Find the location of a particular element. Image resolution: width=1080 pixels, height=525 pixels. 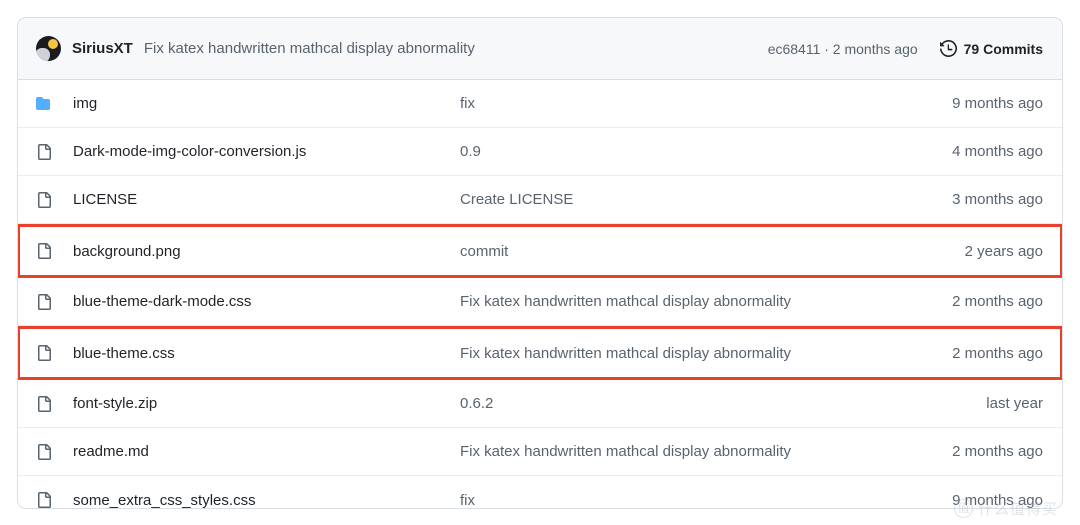

file-name: blue-theme.css is located at coordinates (266, 353).